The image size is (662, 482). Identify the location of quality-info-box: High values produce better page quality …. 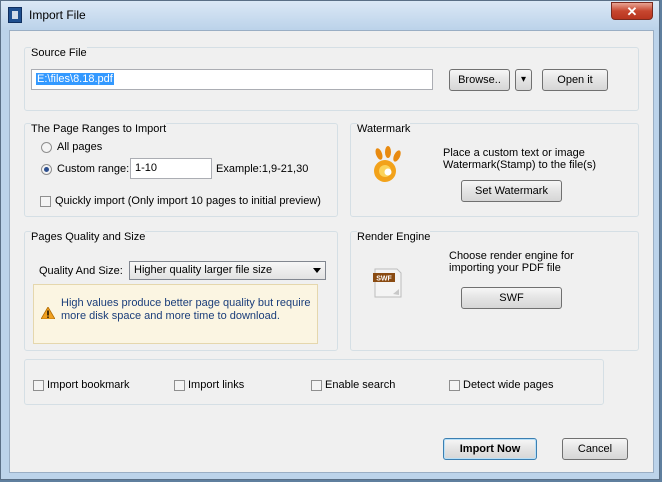
(175, 314).